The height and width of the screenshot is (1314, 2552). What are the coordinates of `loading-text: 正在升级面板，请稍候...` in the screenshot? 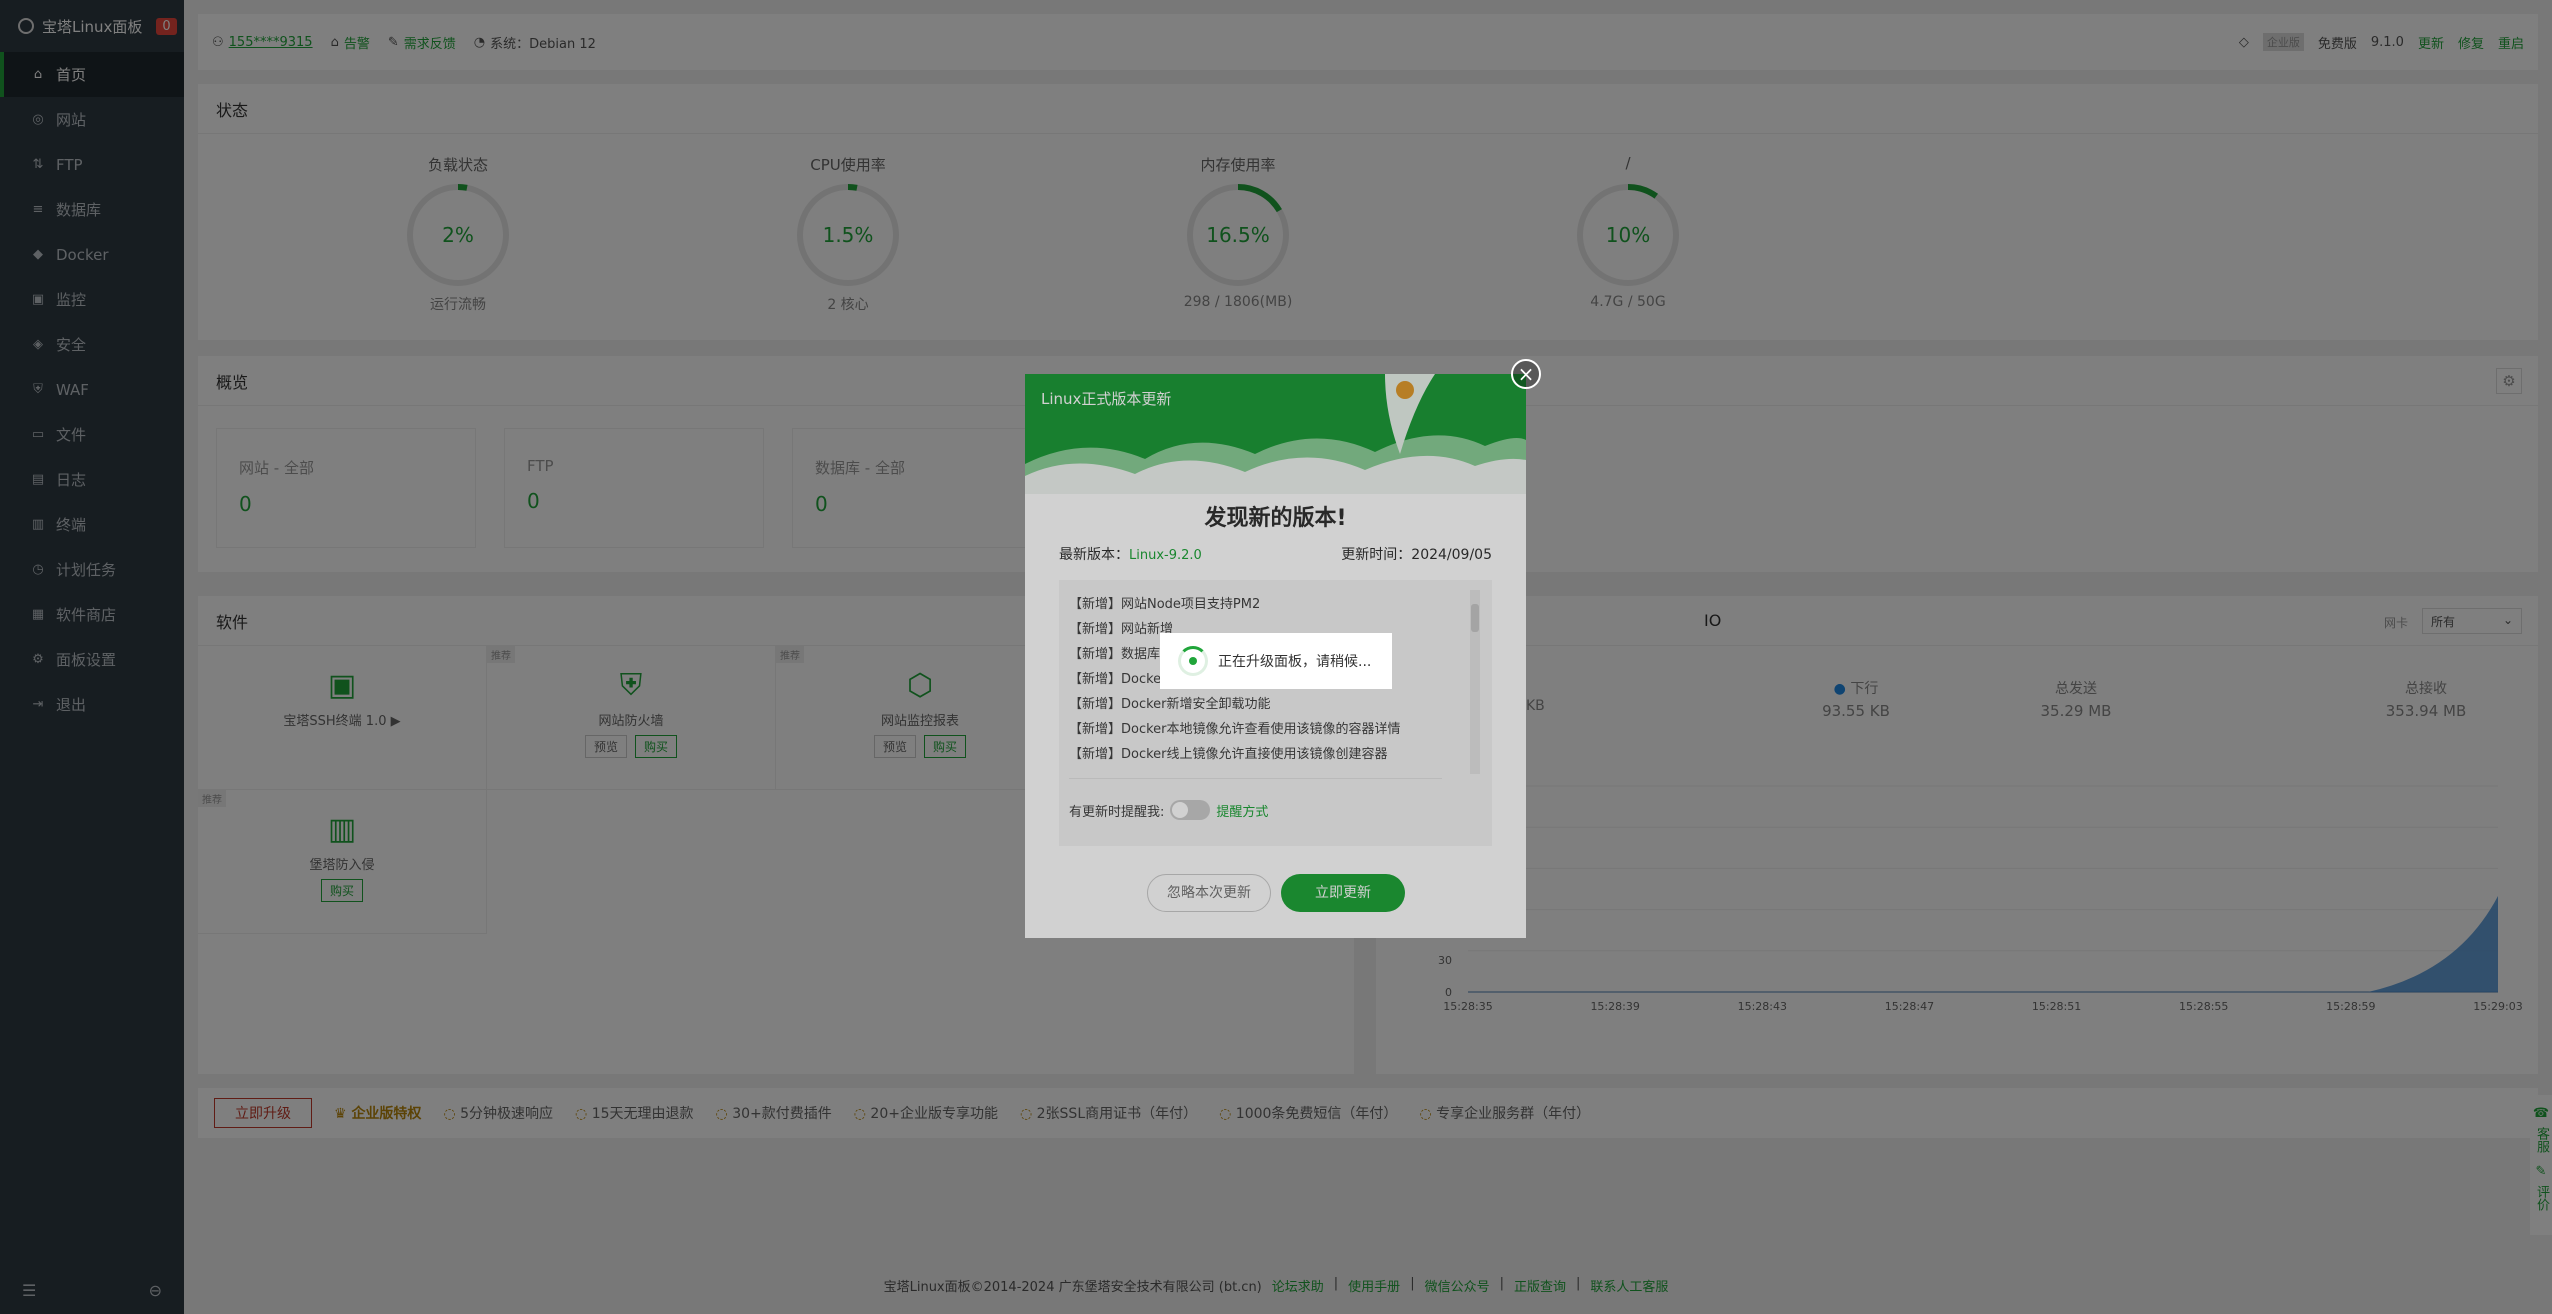 It's located at (1295, 662).